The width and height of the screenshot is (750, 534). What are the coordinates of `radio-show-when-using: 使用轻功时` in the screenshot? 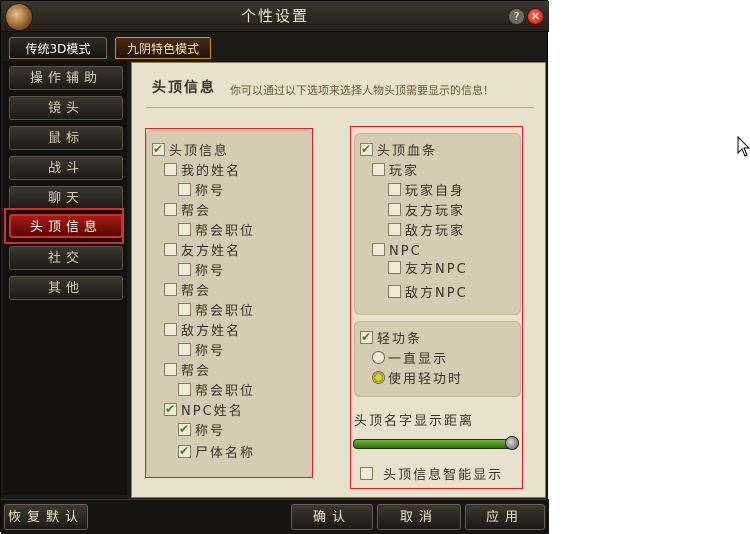 It's located at (417, 380).